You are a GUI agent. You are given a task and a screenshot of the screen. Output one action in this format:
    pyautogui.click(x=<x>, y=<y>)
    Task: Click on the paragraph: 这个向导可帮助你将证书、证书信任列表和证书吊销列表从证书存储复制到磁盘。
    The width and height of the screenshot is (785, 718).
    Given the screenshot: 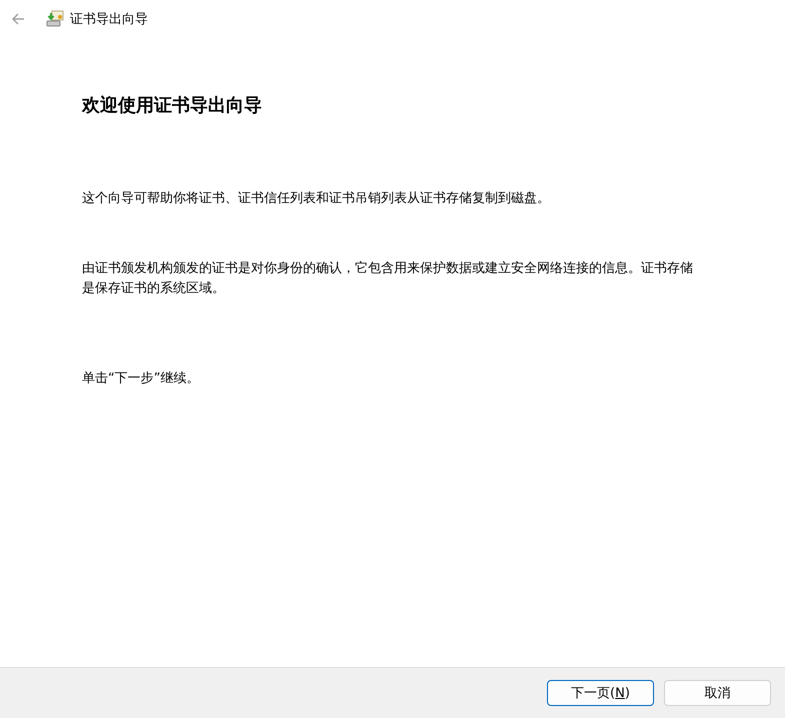 What is the action you would take?
    pyautogui.click(x=316, y=199)
    